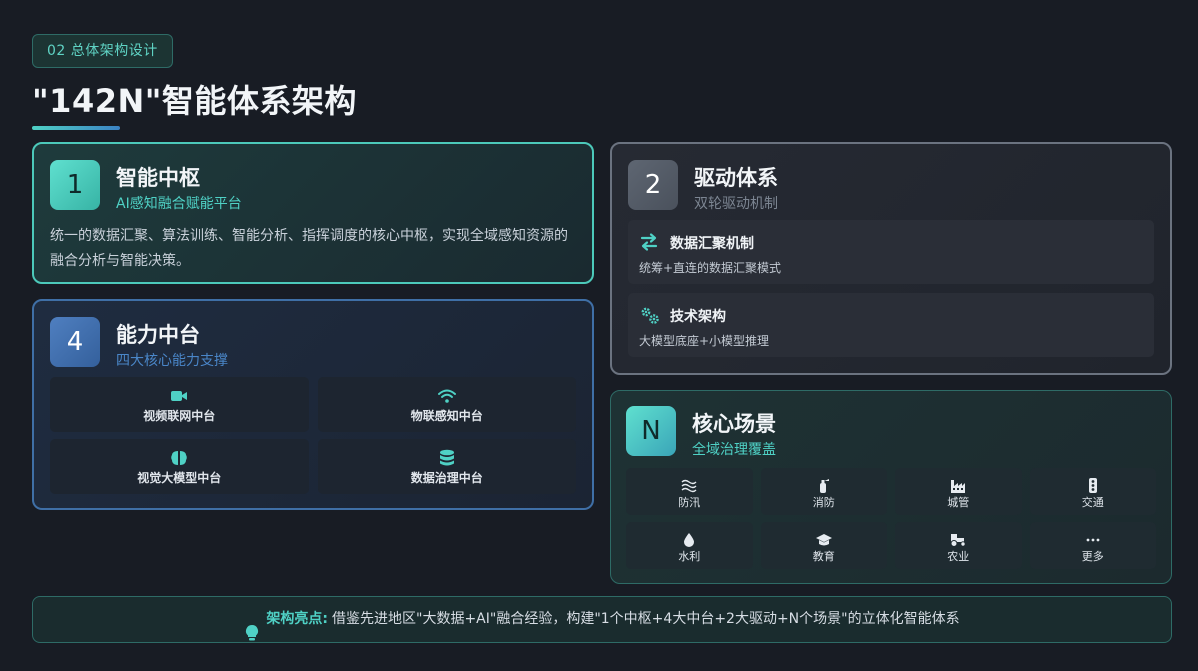 The image size is (1198, 671). Describe the element at coordinates (172, 361) in the screenshot. I see `capability-subtitle: 四大核心能力支撑` at that location.